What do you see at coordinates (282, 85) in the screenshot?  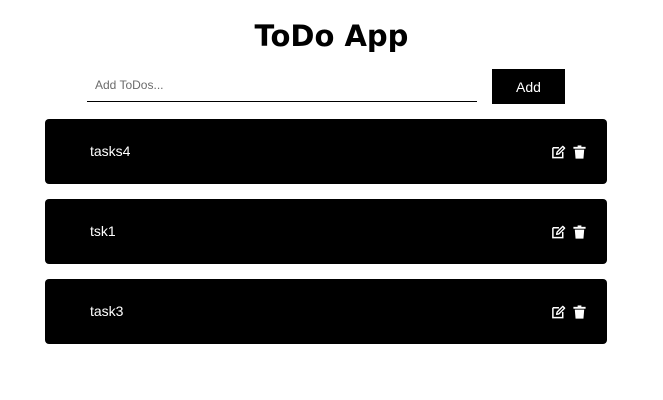 I see `todo-input` at bounding box center [282, 85].